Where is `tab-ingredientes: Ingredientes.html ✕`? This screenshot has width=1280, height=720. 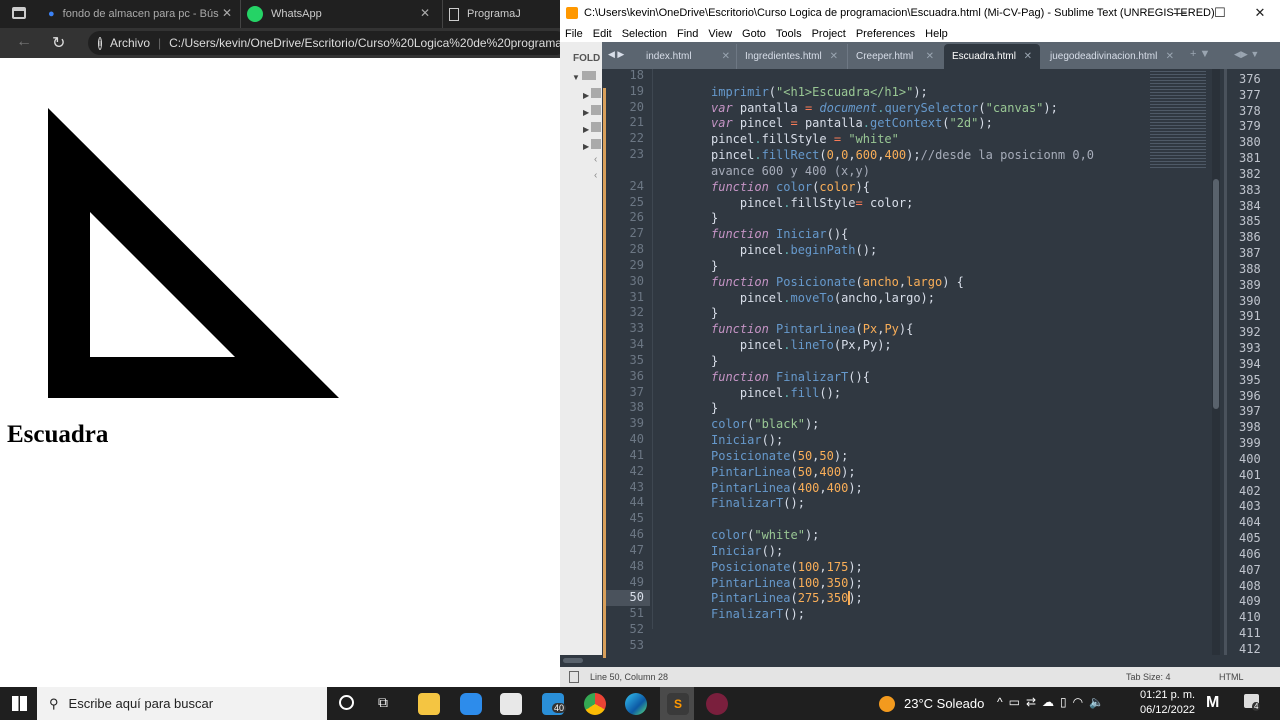
tab-ingredientes: Ingredientes.html ✕ is located at coordinates (791, 56).